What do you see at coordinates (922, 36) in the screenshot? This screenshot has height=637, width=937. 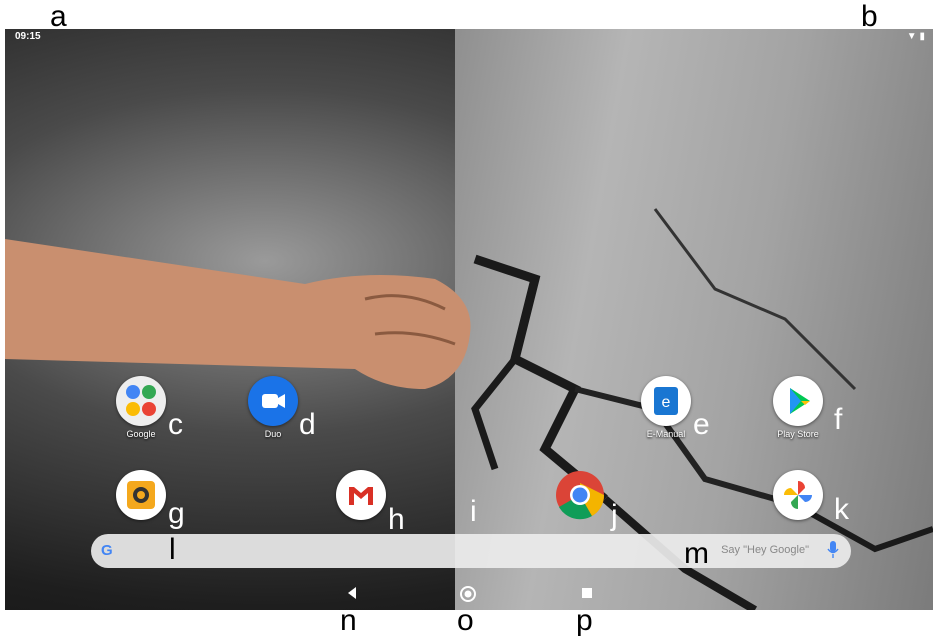 I see `battery-icon: ▮` at bounding box center [922, 36].